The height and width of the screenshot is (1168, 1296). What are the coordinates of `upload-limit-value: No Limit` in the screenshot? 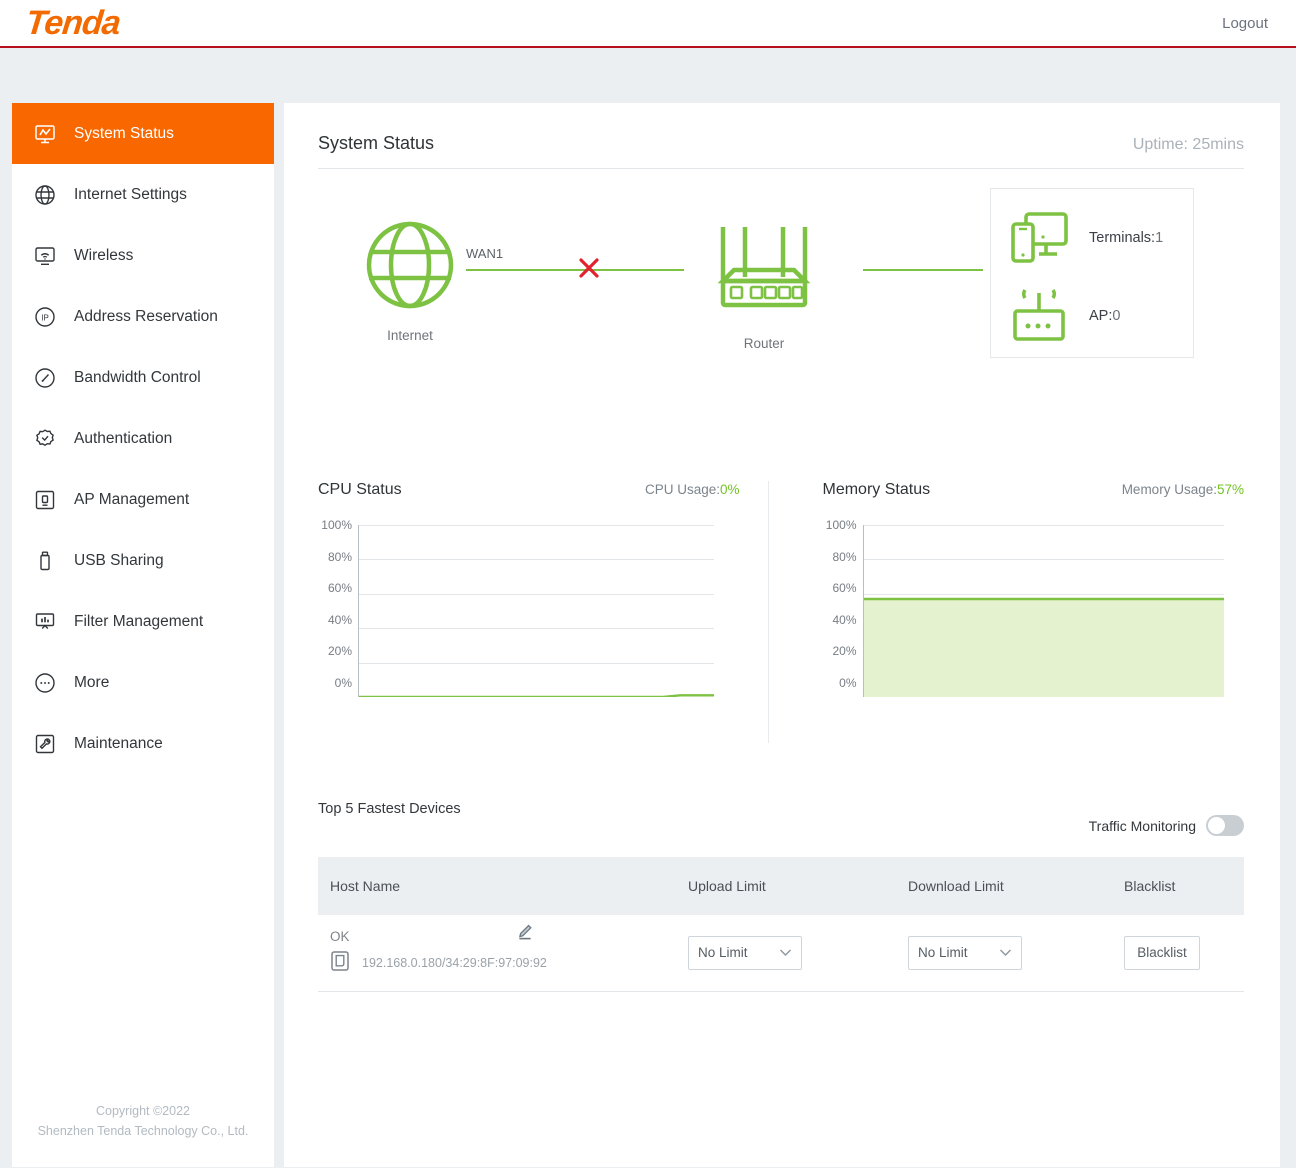 It's located at (723, 953).